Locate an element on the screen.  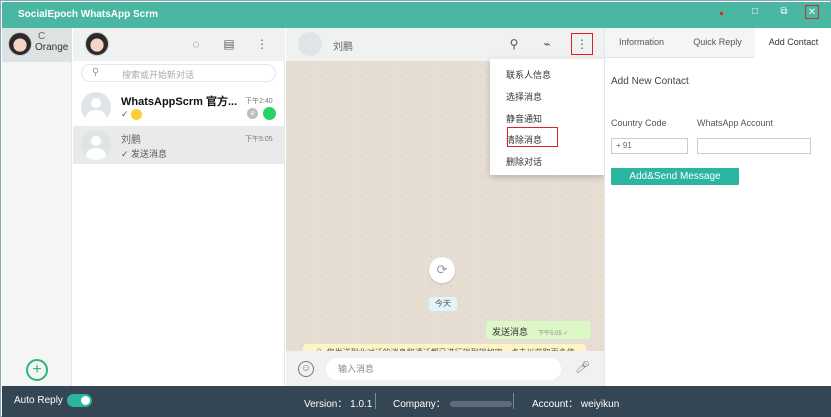
status-icon: ◌ is located at coordinates (196, 44).